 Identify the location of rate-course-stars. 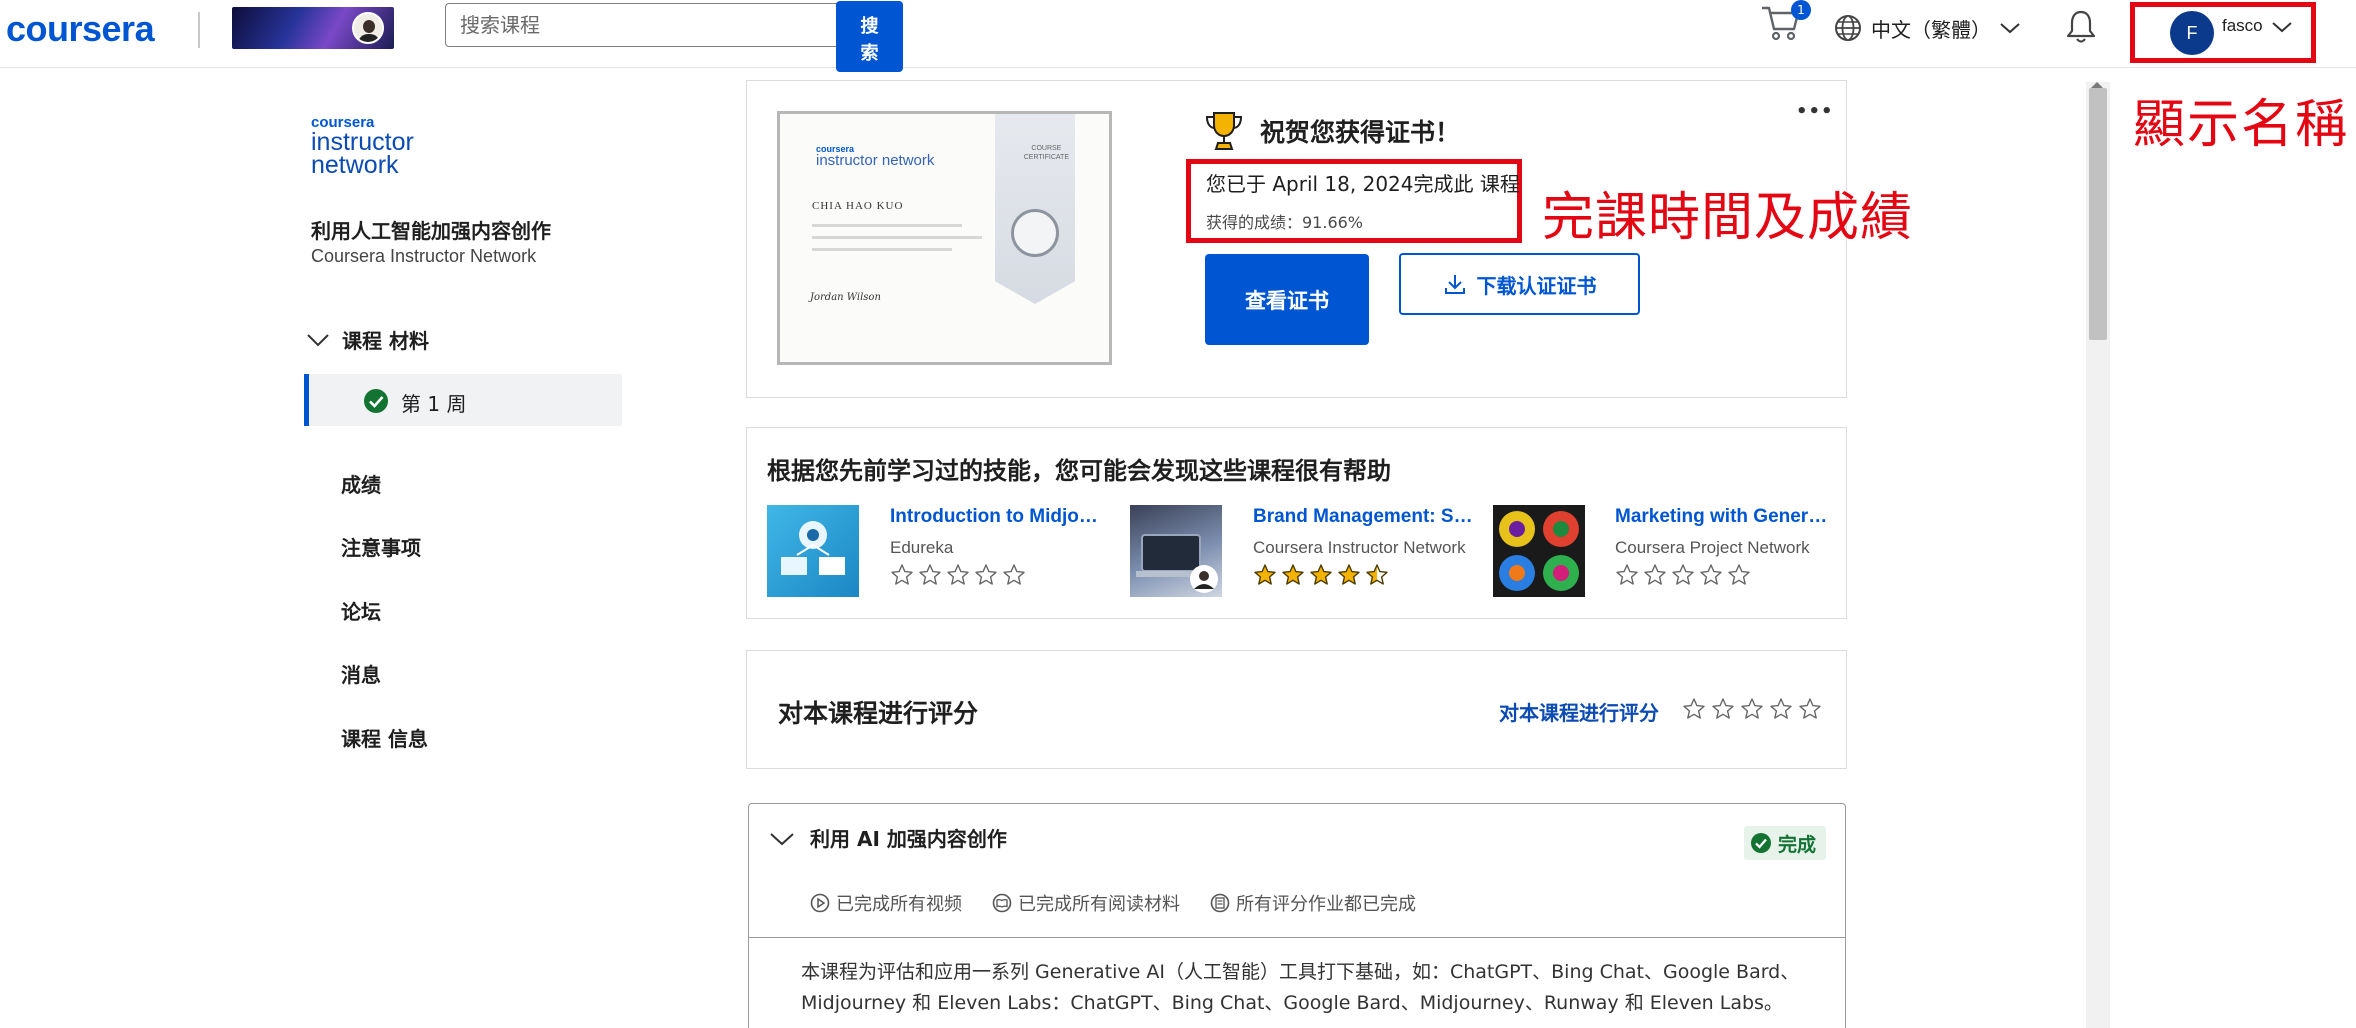
(1752, 709).